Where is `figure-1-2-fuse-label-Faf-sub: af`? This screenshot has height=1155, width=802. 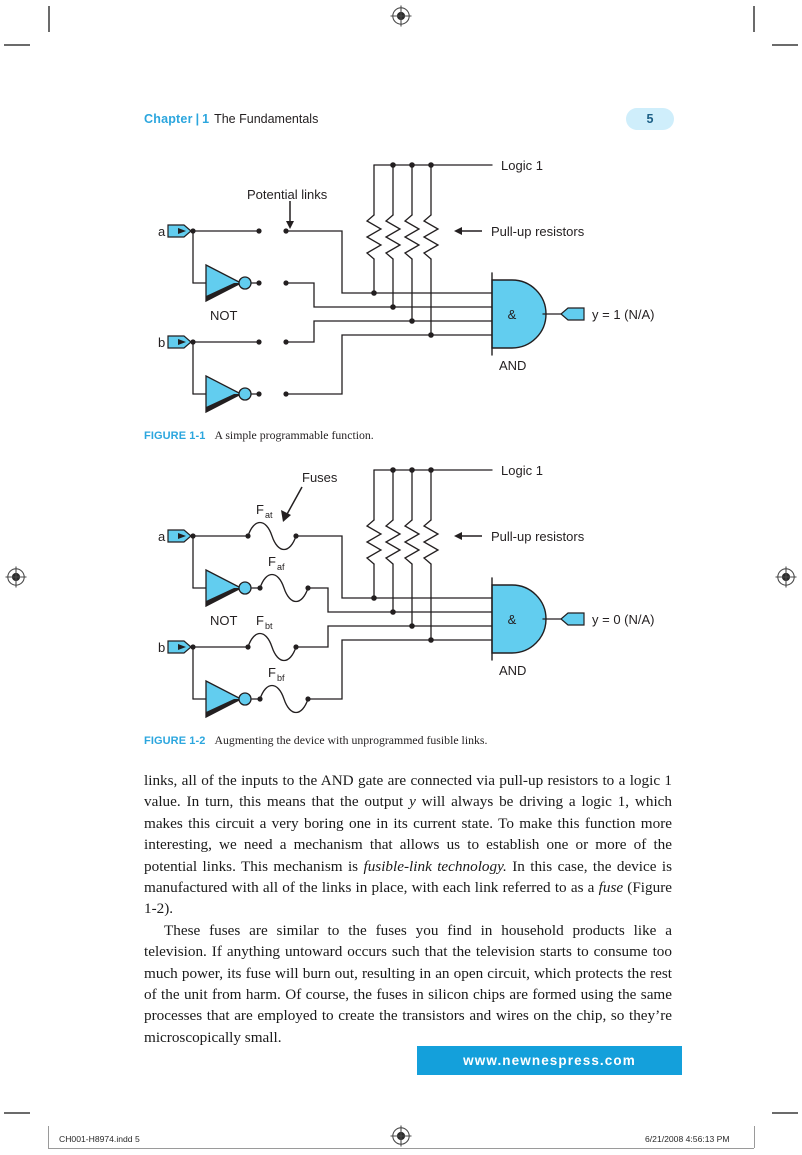
figure-1-2-fuse-label-Faf-sub: af is located at coordinates (281, 567).